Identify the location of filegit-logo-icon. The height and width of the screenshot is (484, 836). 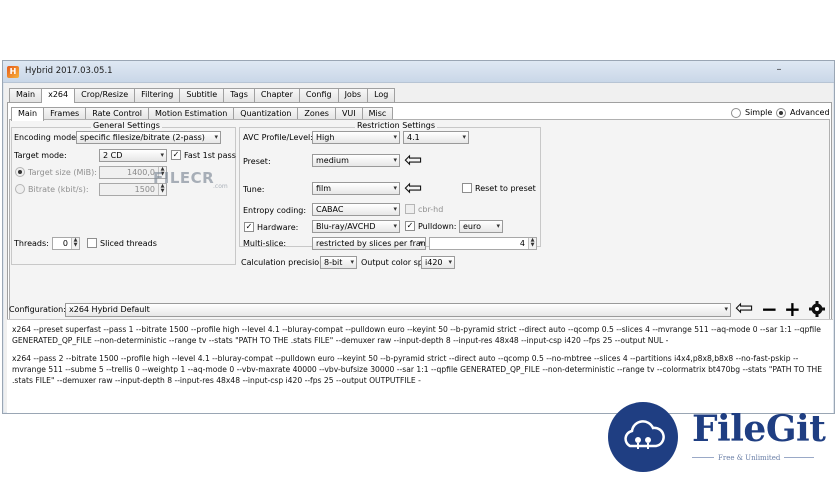
(643, 437).